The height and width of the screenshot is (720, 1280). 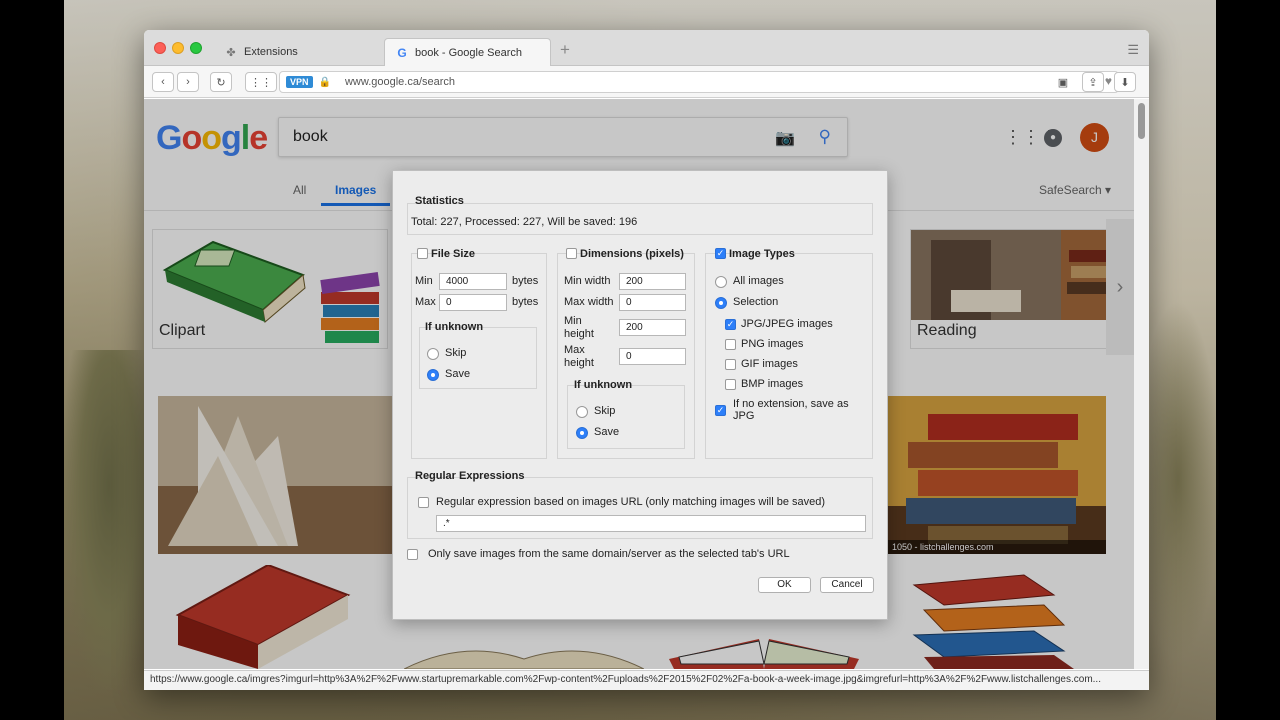 I want to click on tab-label: Extensions, so click(x=271, y=52).